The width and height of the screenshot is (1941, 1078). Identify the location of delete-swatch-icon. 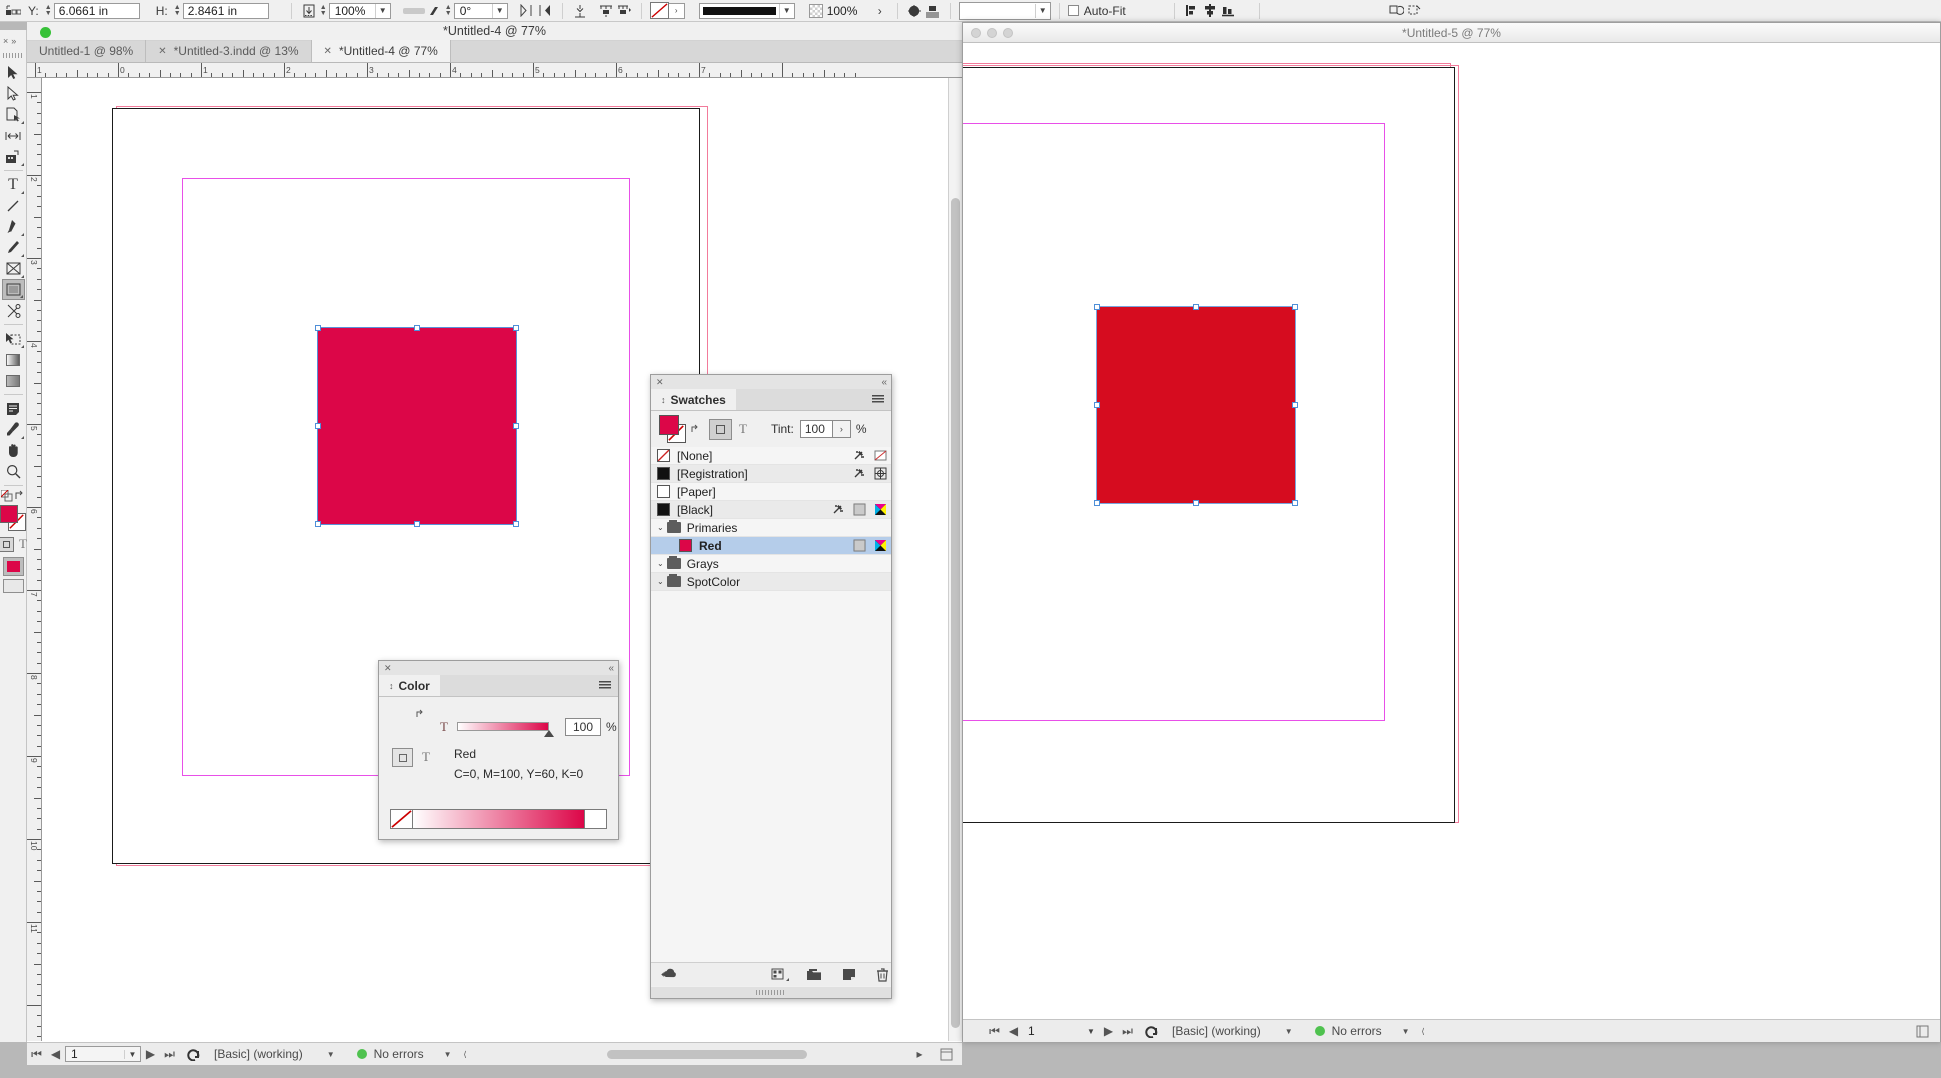
(882, 974).